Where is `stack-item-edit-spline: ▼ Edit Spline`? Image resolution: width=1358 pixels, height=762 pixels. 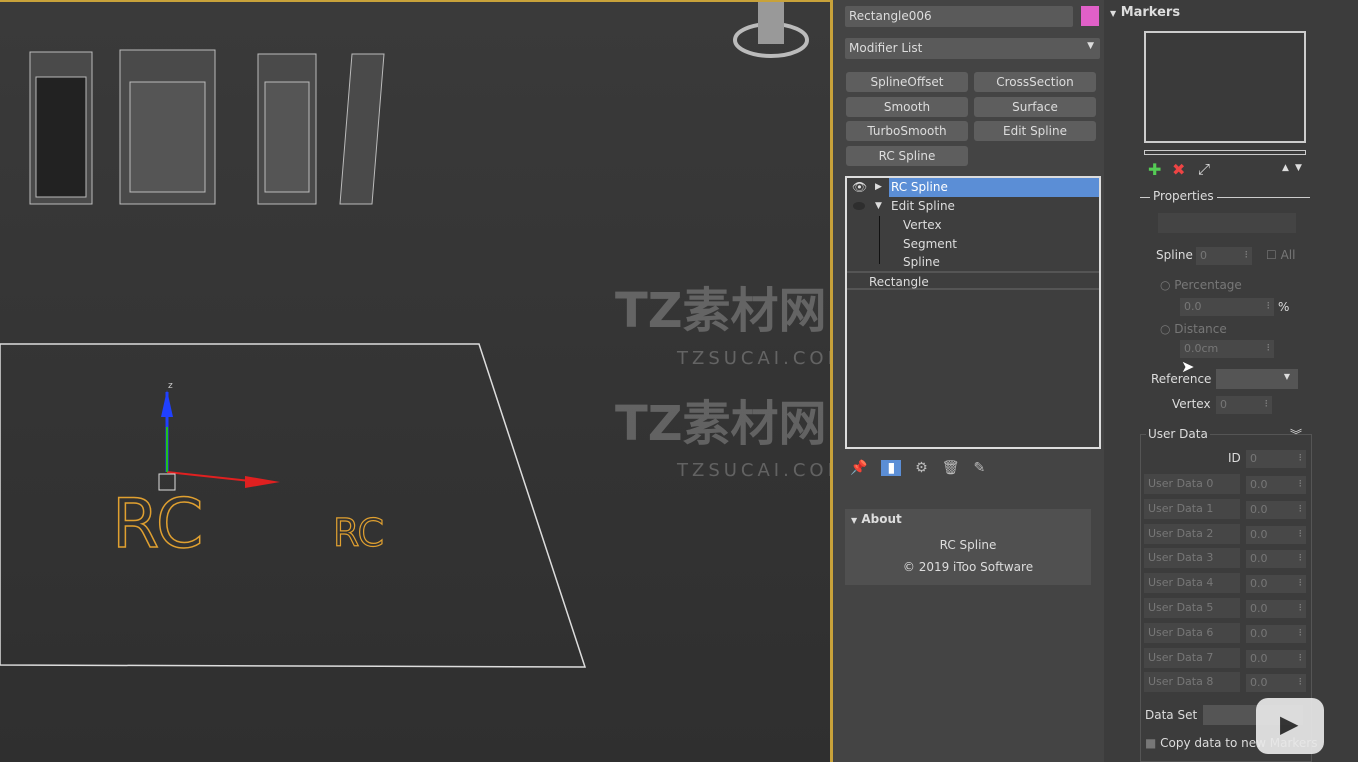 stack-item-edit-spline: ▼ Edit Spline is located at coordinates (973, 206).